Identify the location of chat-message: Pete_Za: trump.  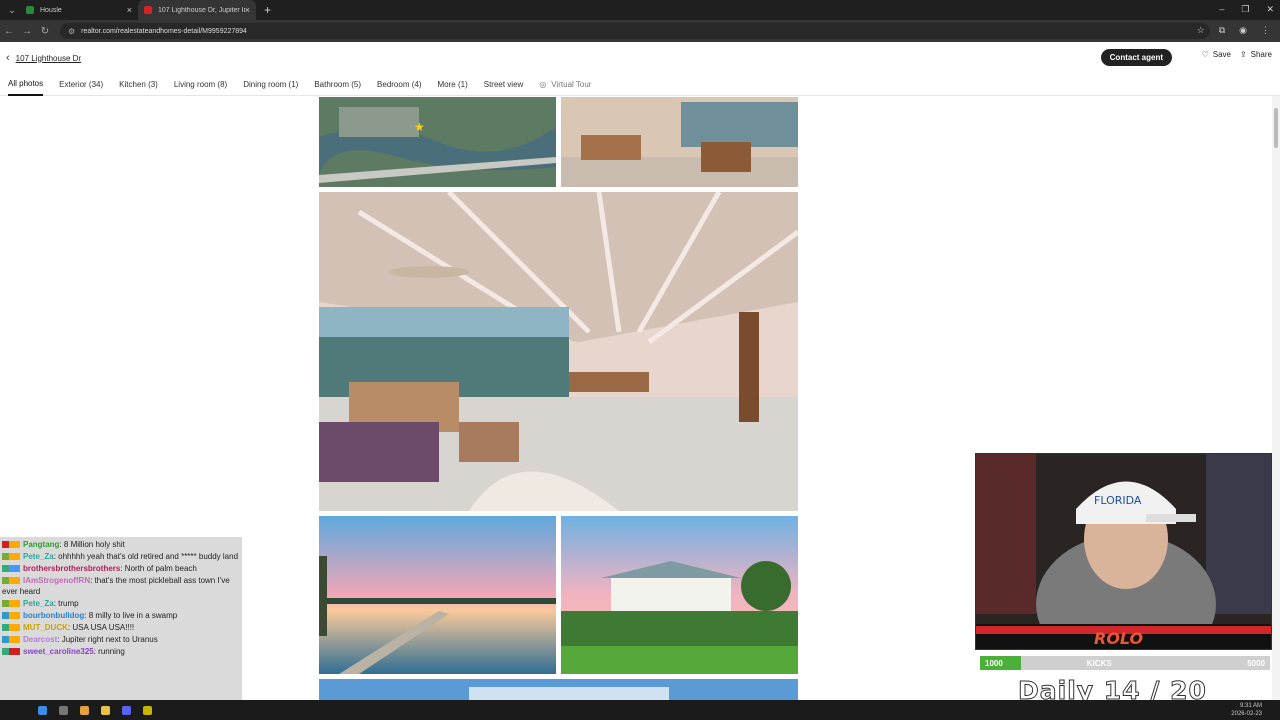
(121, 603).